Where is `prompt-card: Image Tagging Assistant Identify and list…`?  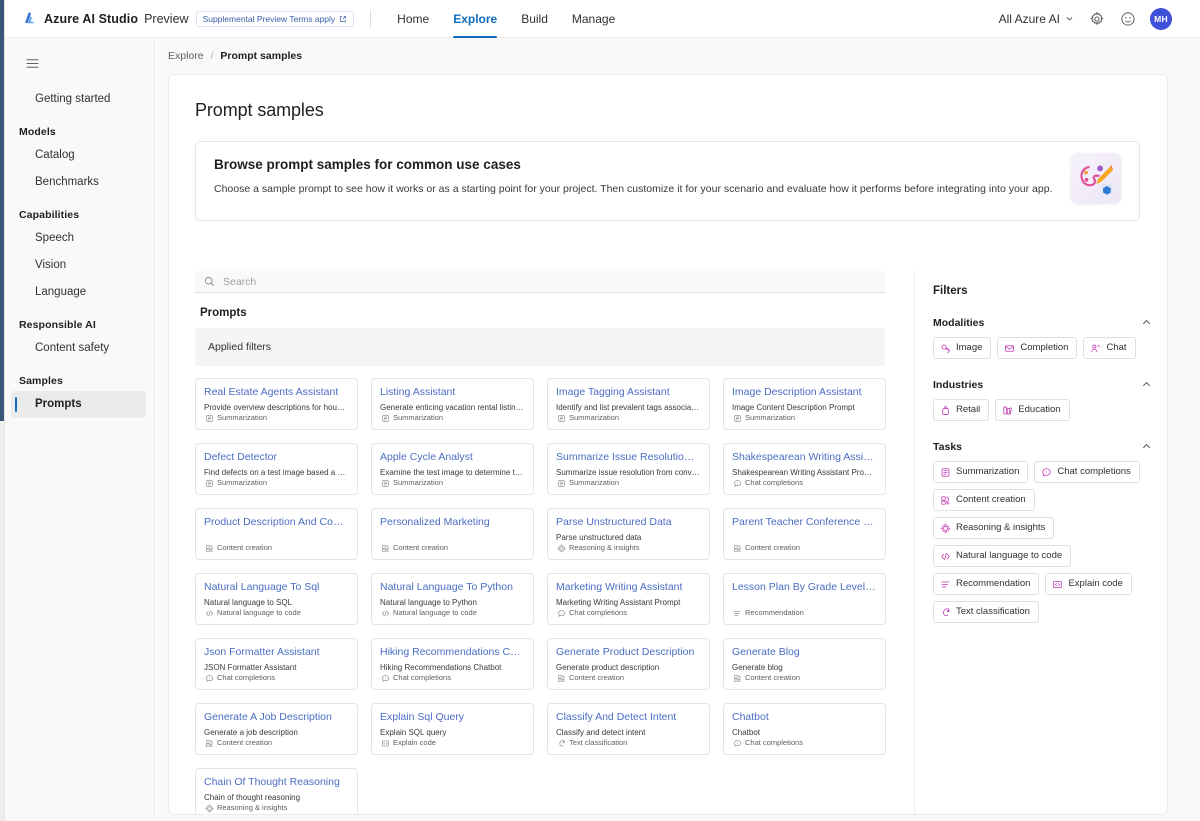
prompt-card: Image Tagging Assistant Identify and list… is located at coordinates (628, 404).